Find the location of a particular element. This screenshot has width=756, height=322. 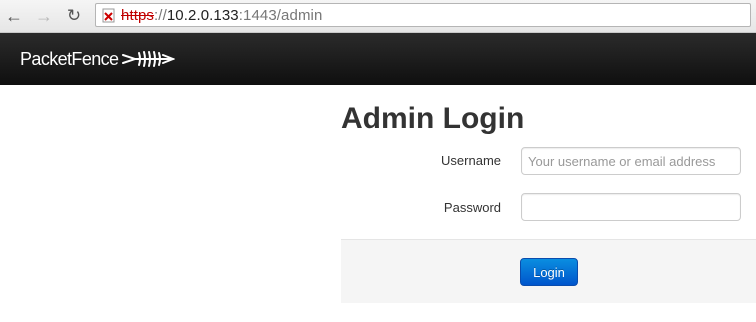

username-input is located at coordinates (631, 161).